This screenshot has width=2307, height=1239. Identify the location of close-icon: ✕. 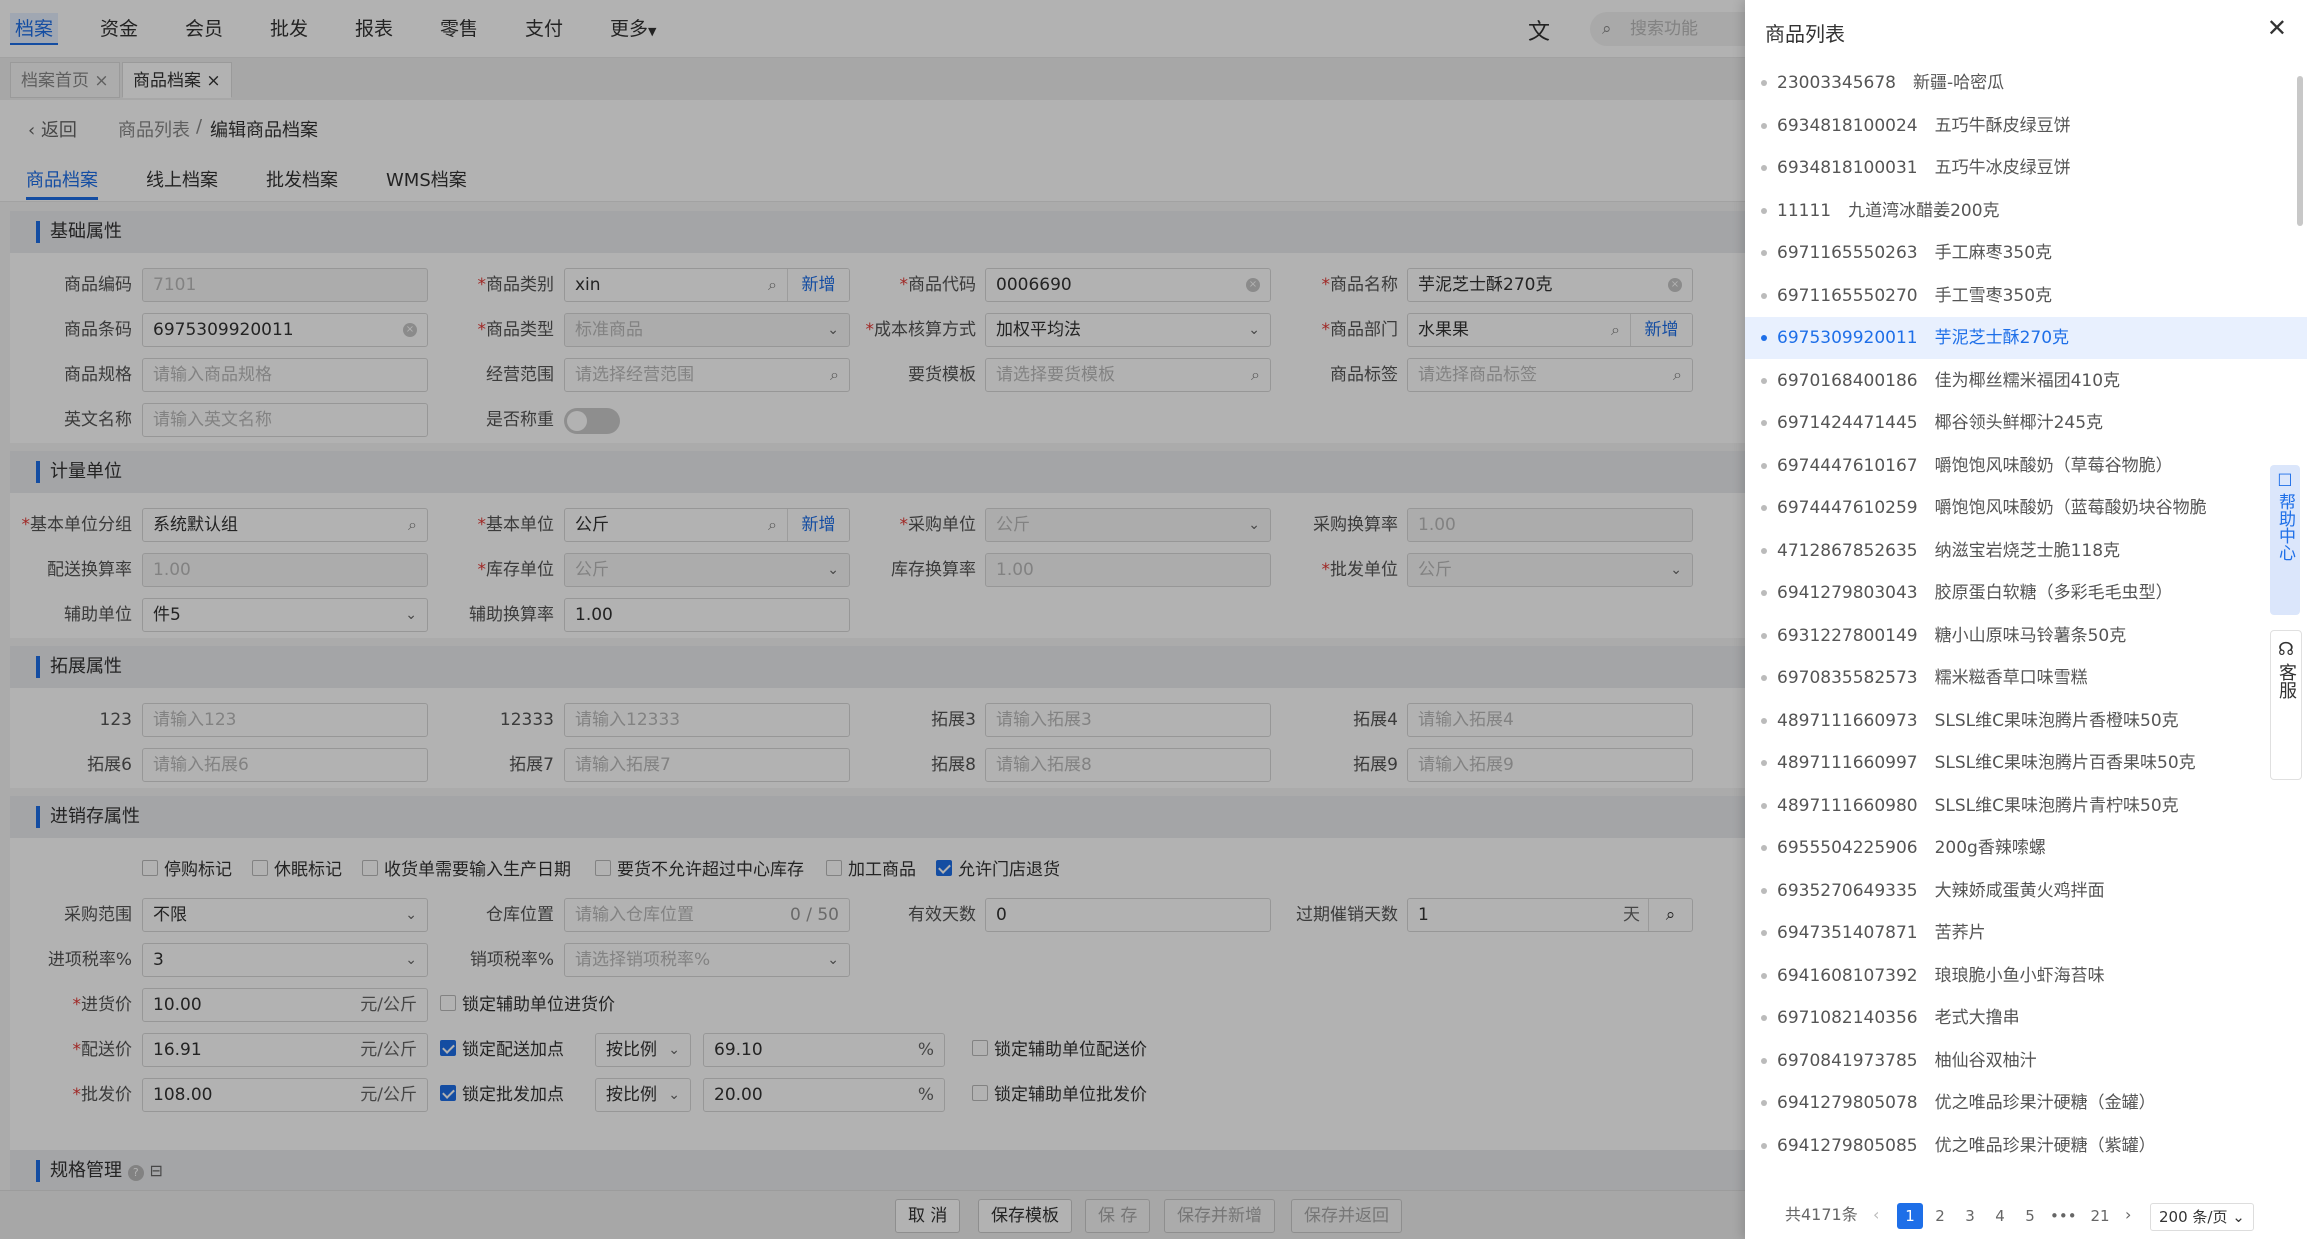
(2277, 28).